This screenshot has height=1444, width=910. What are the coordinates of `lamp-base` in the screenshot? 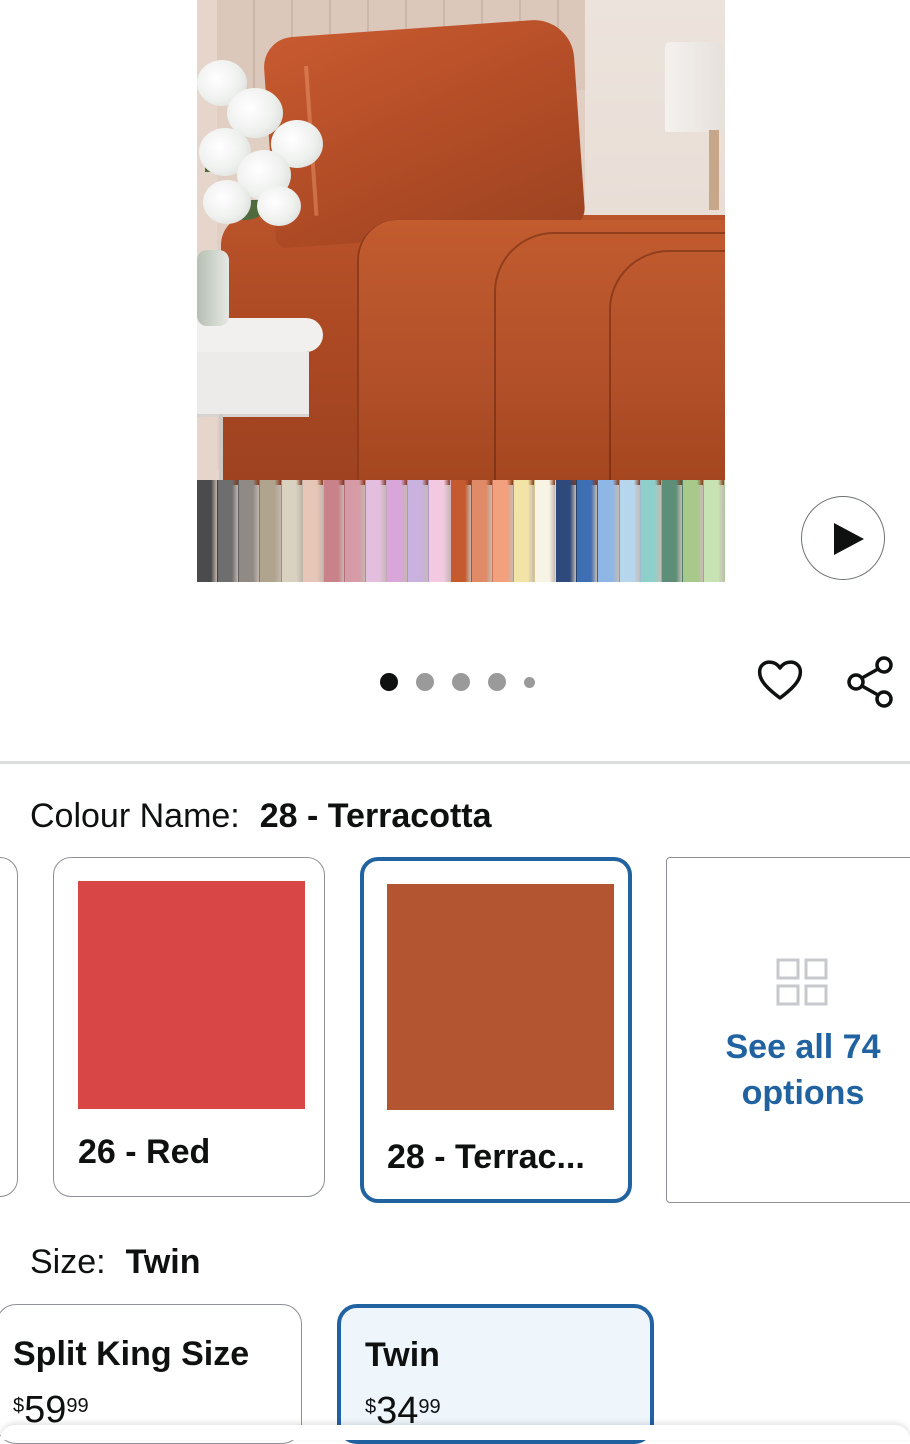 It's located at (714, 170).